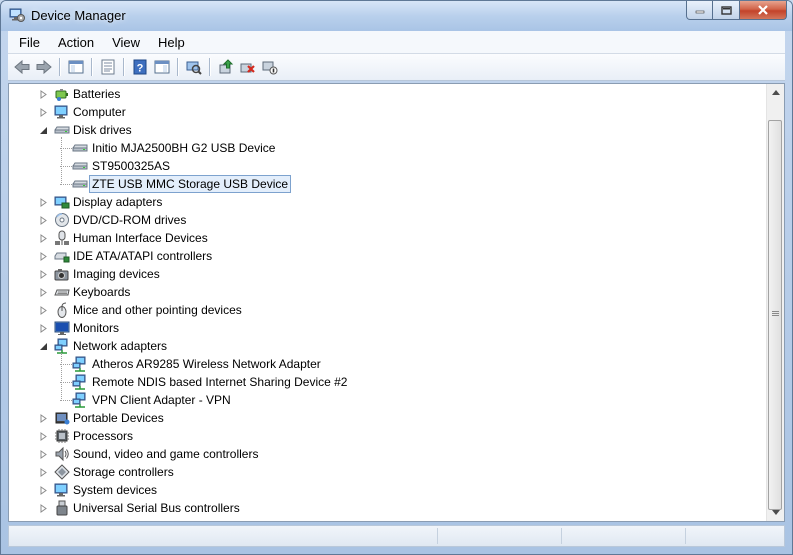 This screenshot has width=793, height=555. What do you see at coordinates (389, 292) in the screenshot?
I see `tree-category-keyboards: Keyboards` at bounding box center [389, 292].